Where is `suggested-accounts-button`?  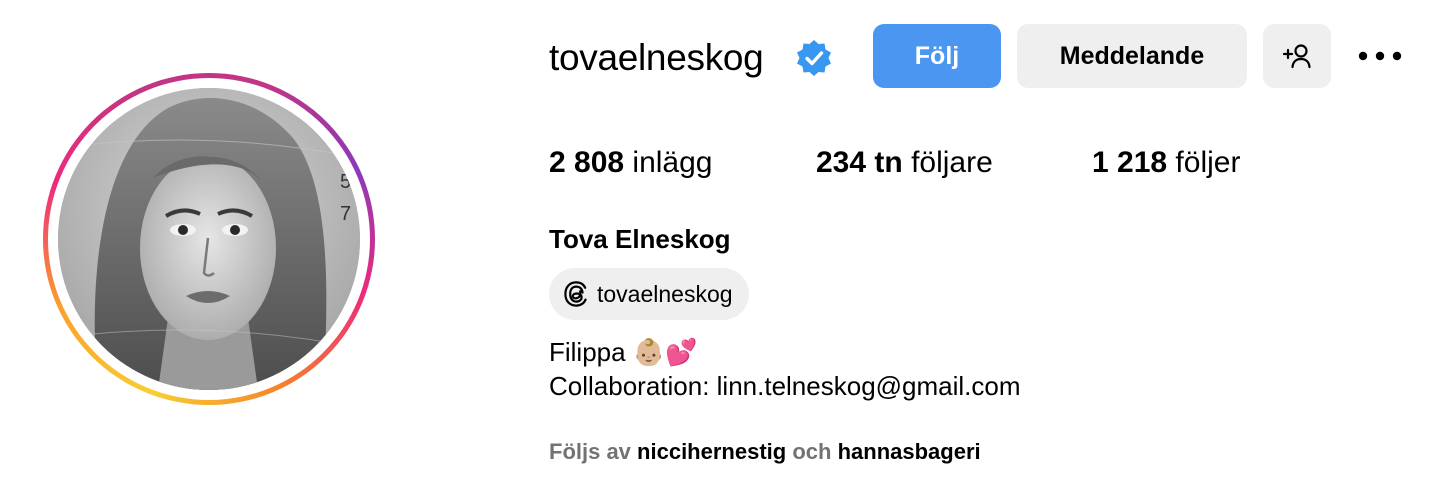
suggested-accounts-button is located at coordinates (1297, 56).